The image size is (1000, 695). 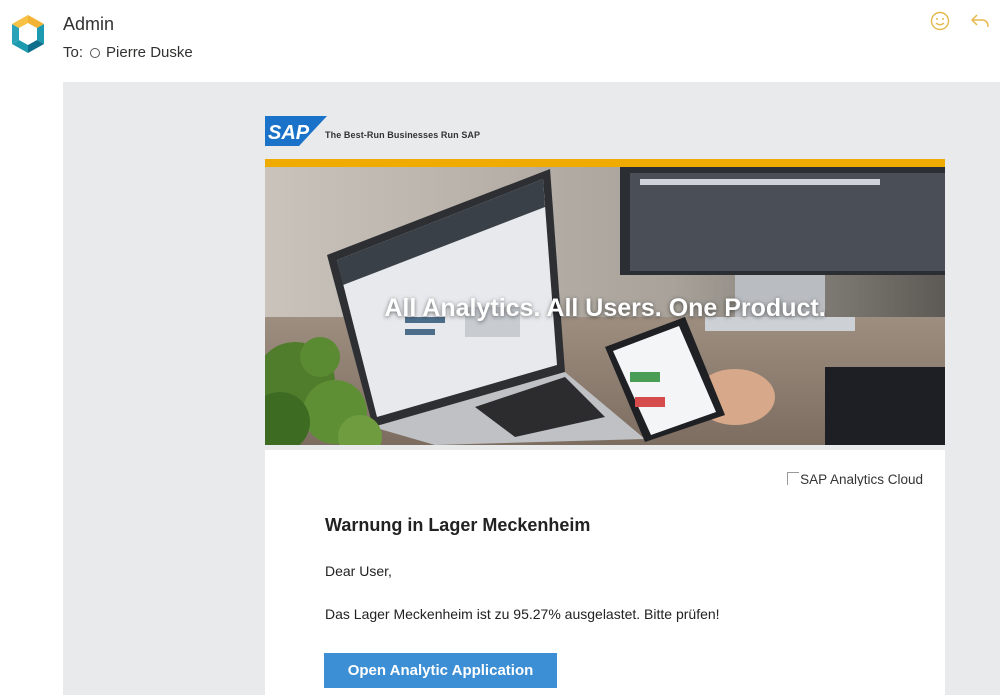 What do you see at coordinates (73, 52) in the screenshot?
I see `to-label: To:` at bounding box center [73, 52].